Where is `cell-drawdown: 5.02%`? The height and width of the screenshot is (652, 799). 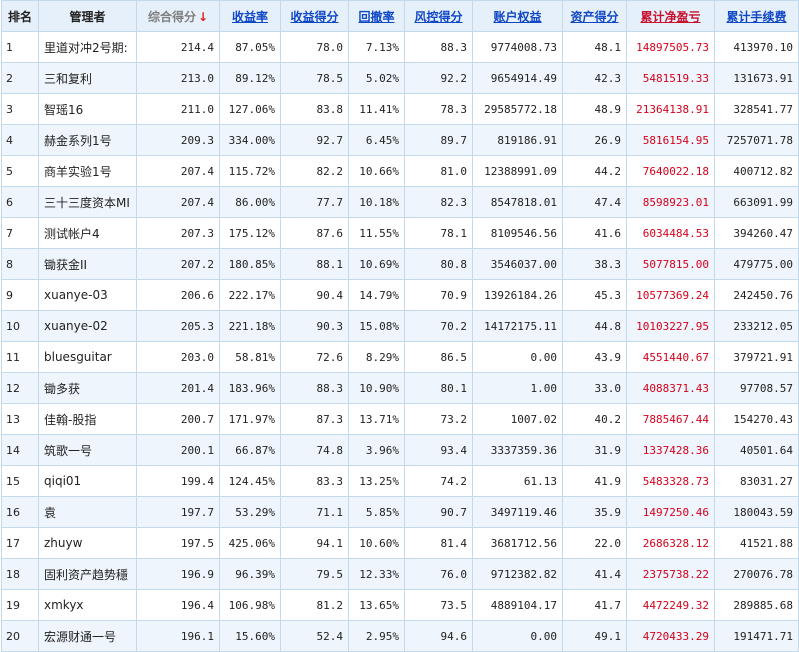
cell-drawdown: 5.02% is located at coordinates (376, 78).